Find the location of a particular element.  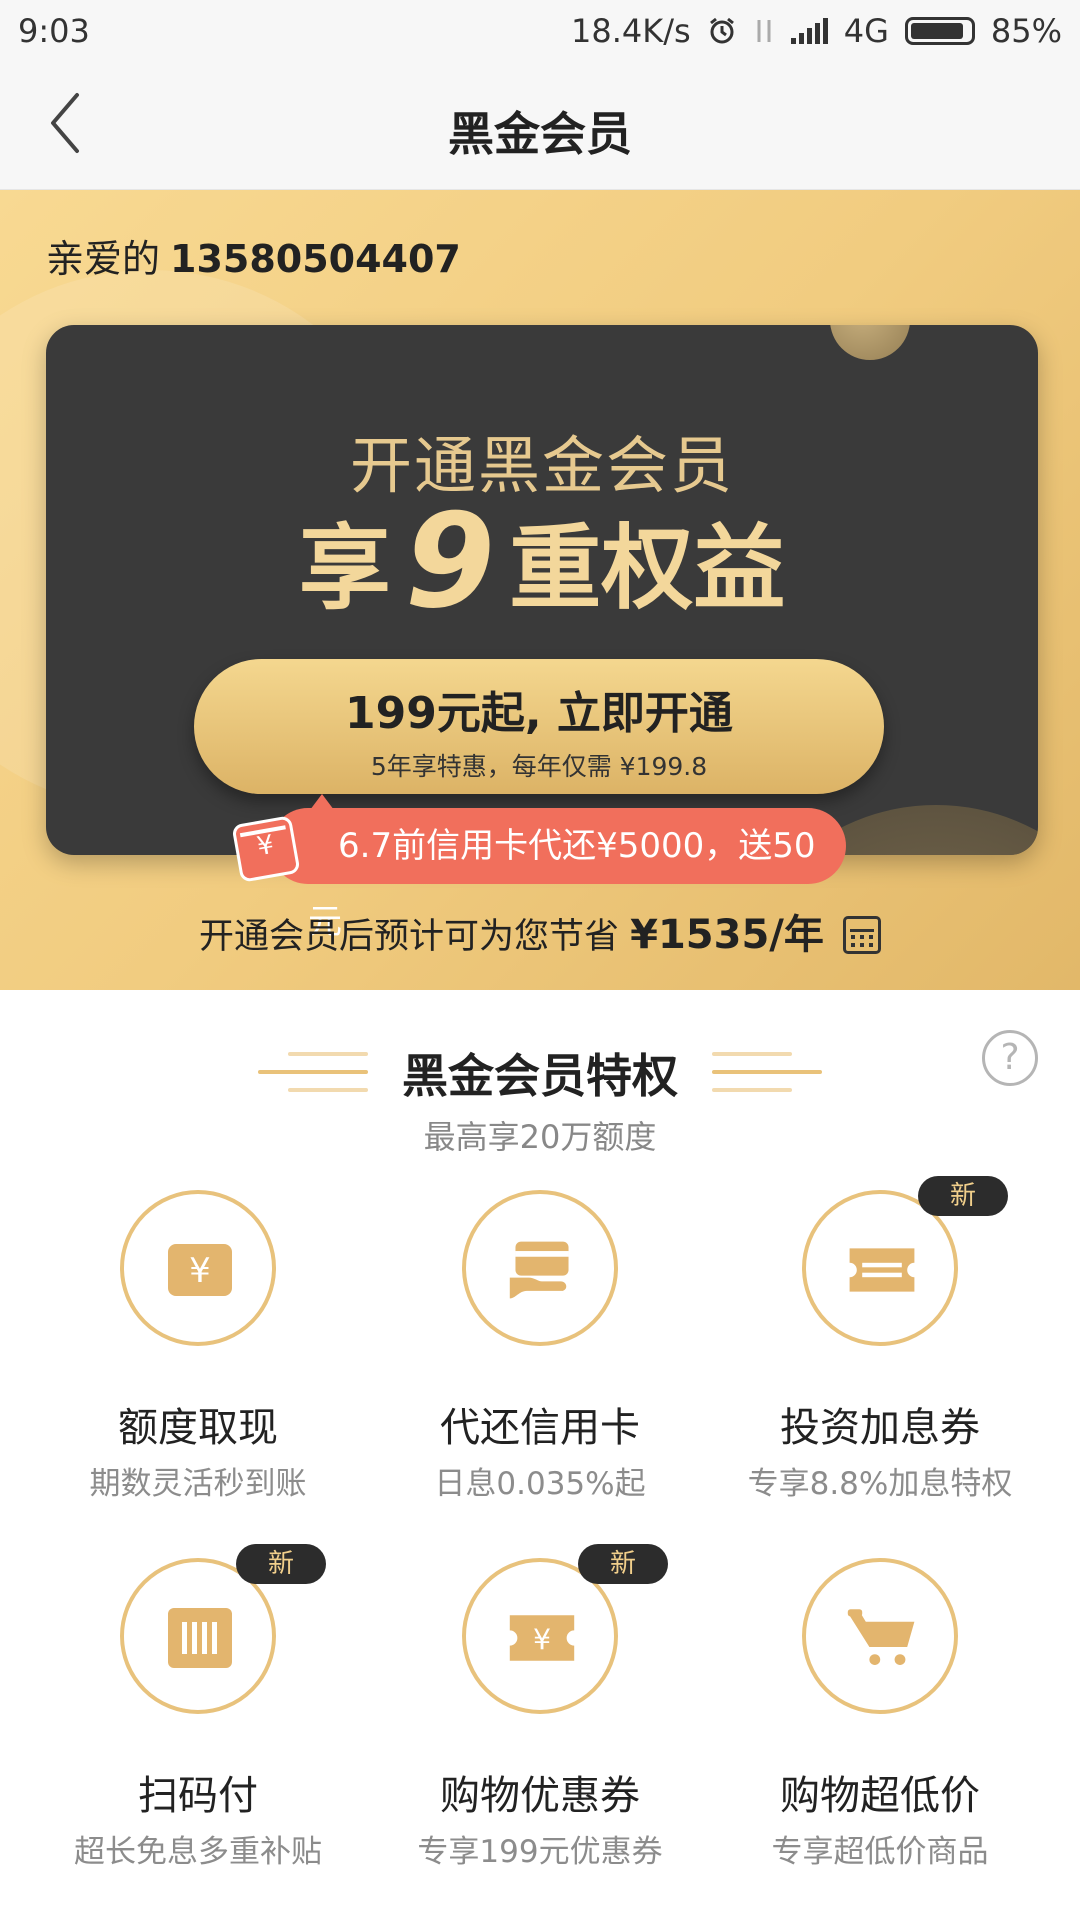

open-button-sublabel: 5年享特惠，每年仅需 ¥199.8 is located at coordinates (539, 766).